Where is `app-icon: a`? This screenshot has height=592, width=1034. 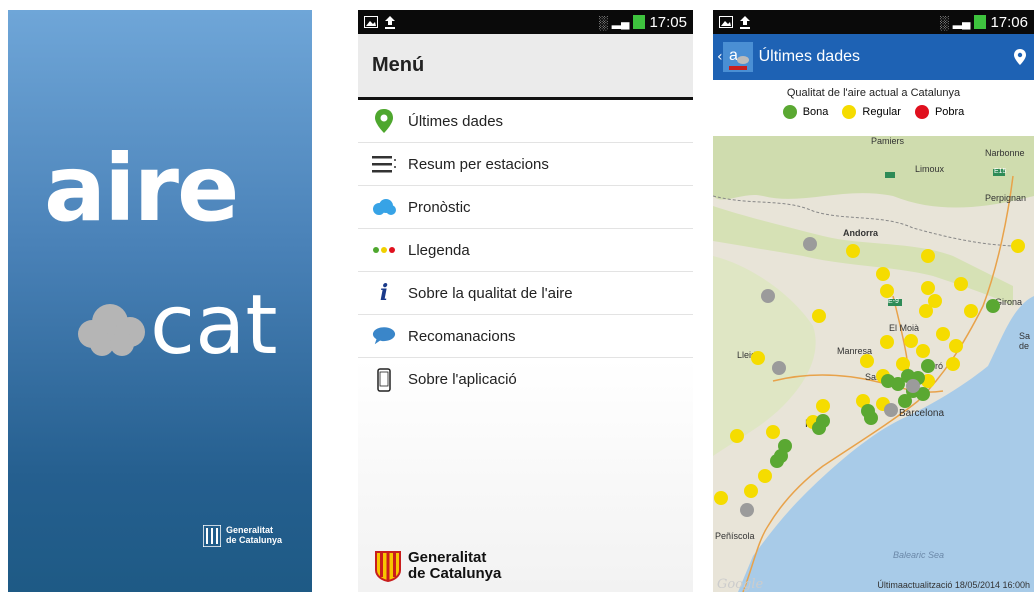
app-icon: a is located at coordinates (737, 57).